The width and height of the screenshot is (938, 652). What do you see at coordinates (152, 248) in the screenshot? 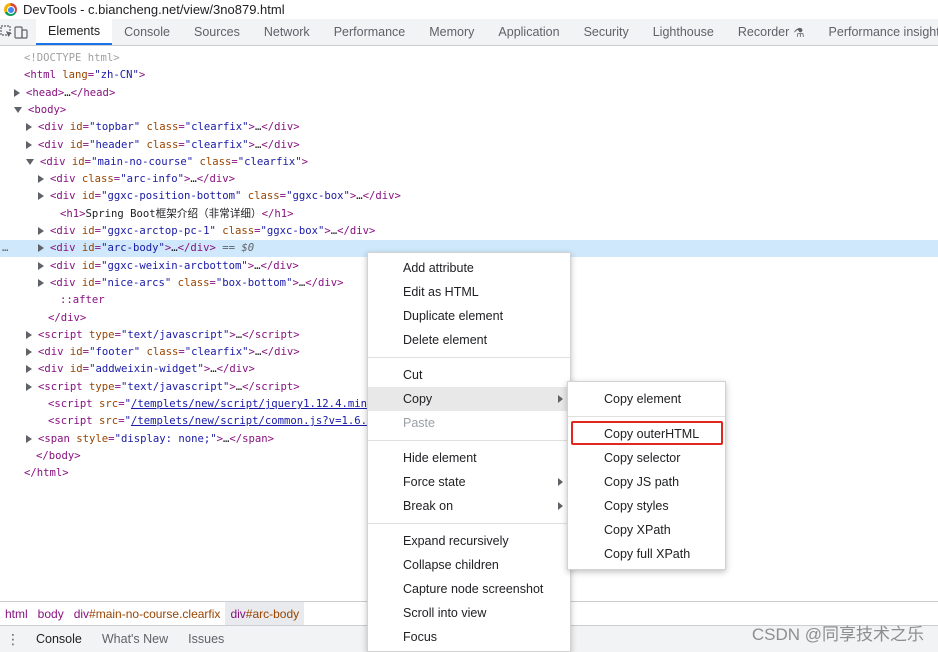
I see `dom-node-markup: <div id="arc-body">…</div> == $0` at bounding box center [152, 248].